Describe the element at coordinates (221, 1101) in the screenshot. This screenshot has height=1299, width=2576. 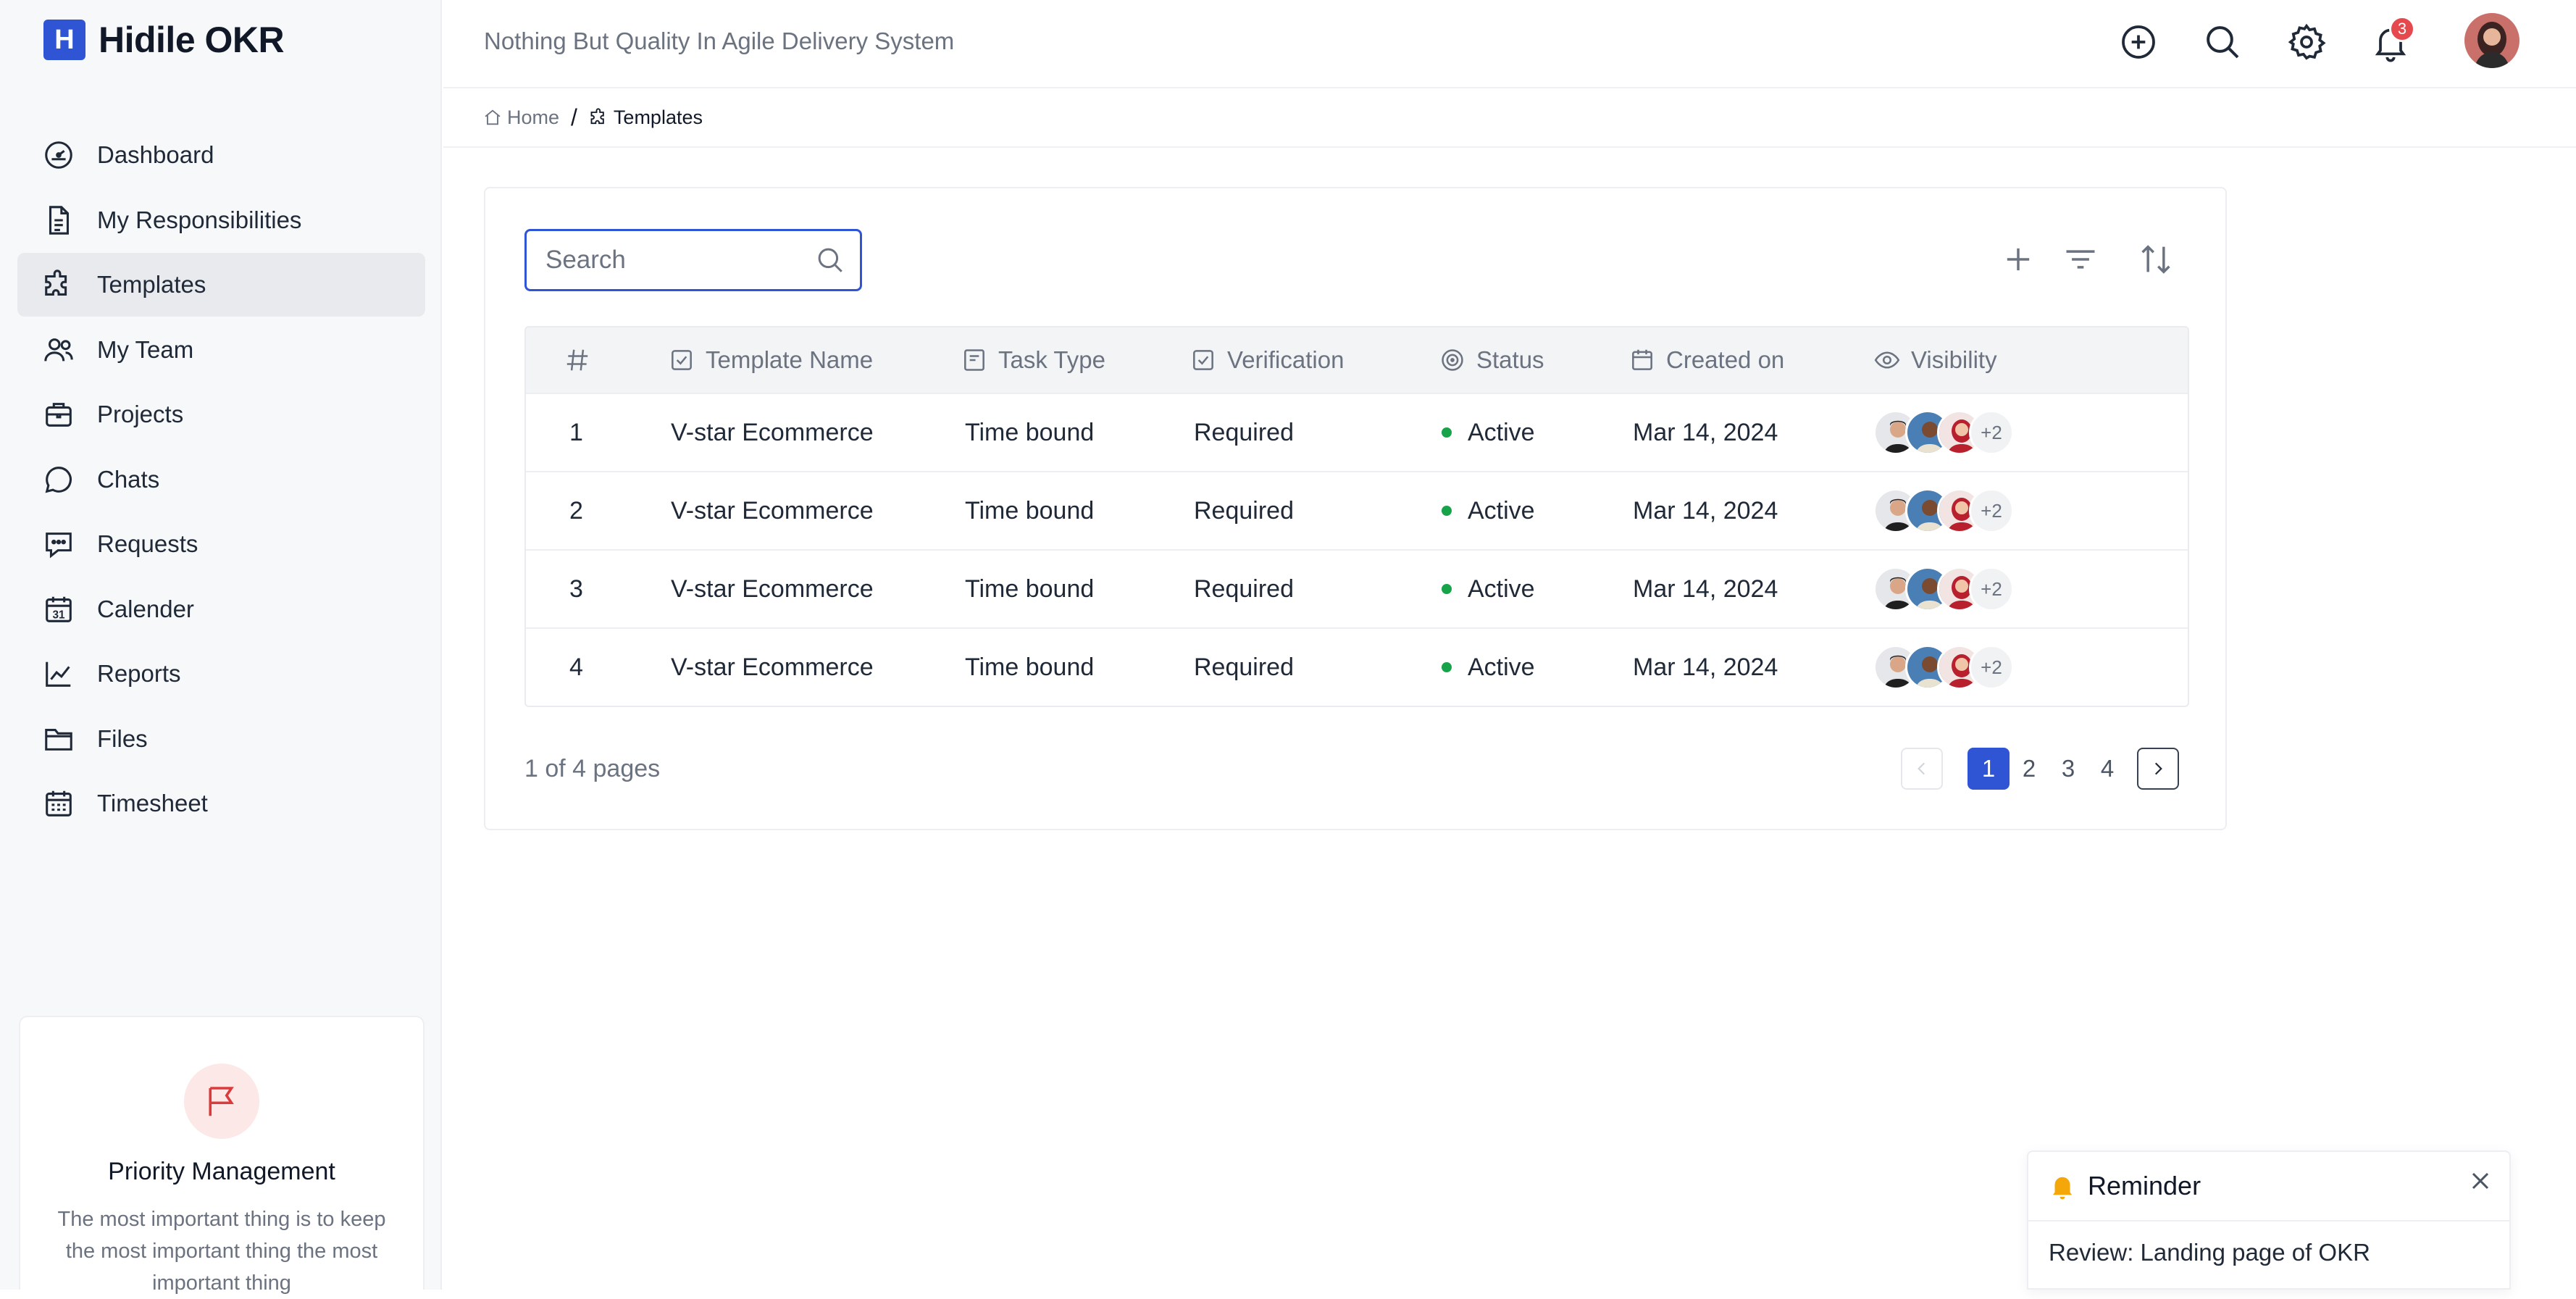
I see `flag-icon` at that location.